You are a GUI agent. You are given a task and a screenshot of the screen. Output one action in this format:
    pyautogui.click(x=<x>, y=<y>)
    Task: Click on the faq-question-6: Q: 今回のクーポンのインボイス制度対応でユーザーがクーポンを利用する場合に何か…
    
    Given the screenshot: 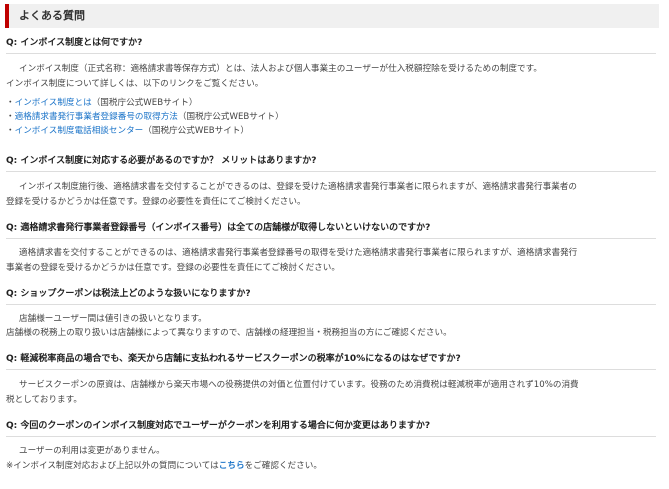 What is the action you would take?
    pyautogui.click(x=218, y=426)
    